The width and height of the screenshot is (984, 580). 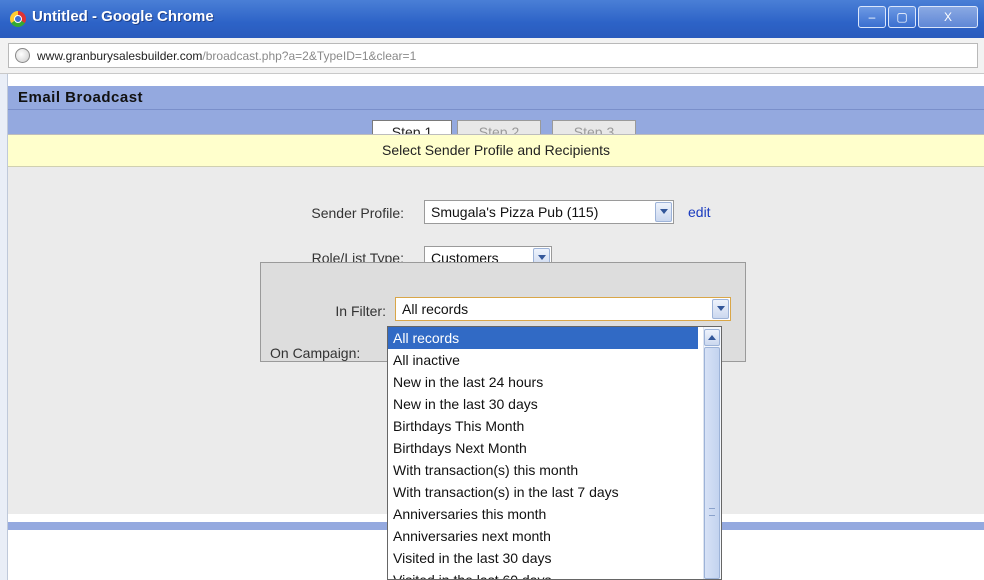 What do you see at coordinates (492, 19) in the screenshot?
I see `window-titlebar: Untitled - Google Chrome – ▢ X` at bounding box center [492, 19].